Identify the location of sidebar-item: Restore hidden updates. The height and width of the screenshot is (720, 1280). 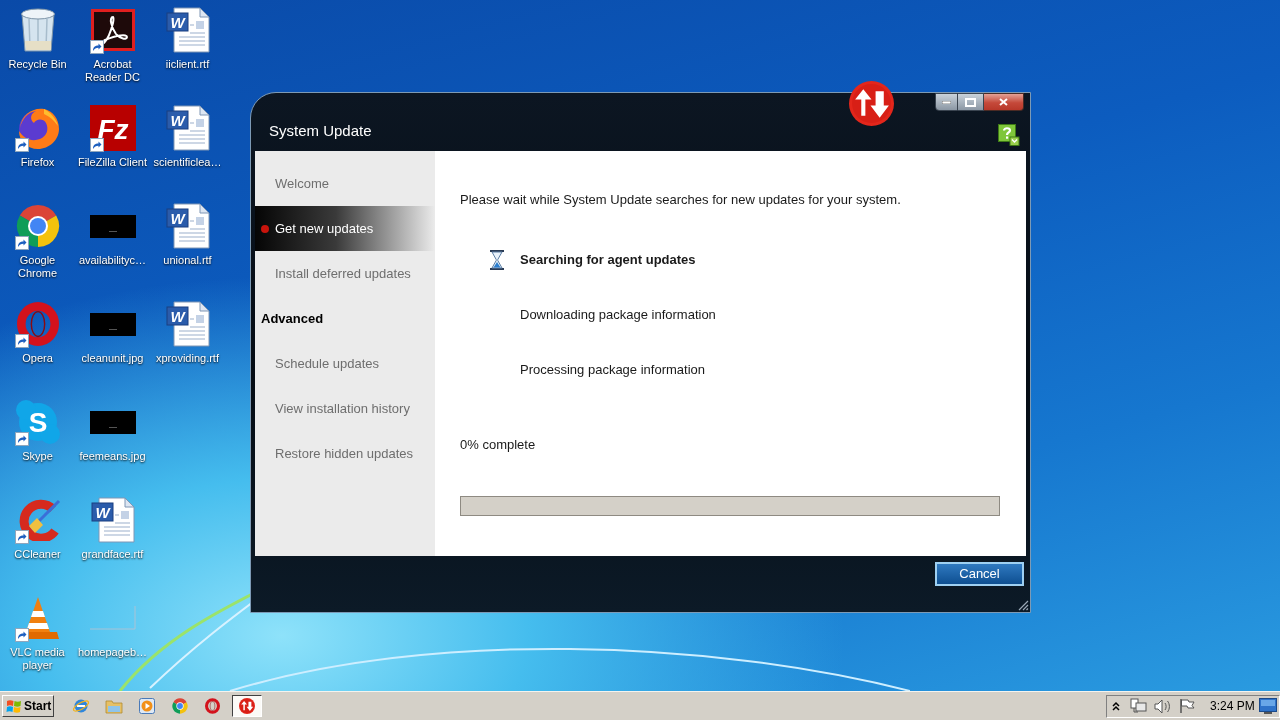
(345, 453).